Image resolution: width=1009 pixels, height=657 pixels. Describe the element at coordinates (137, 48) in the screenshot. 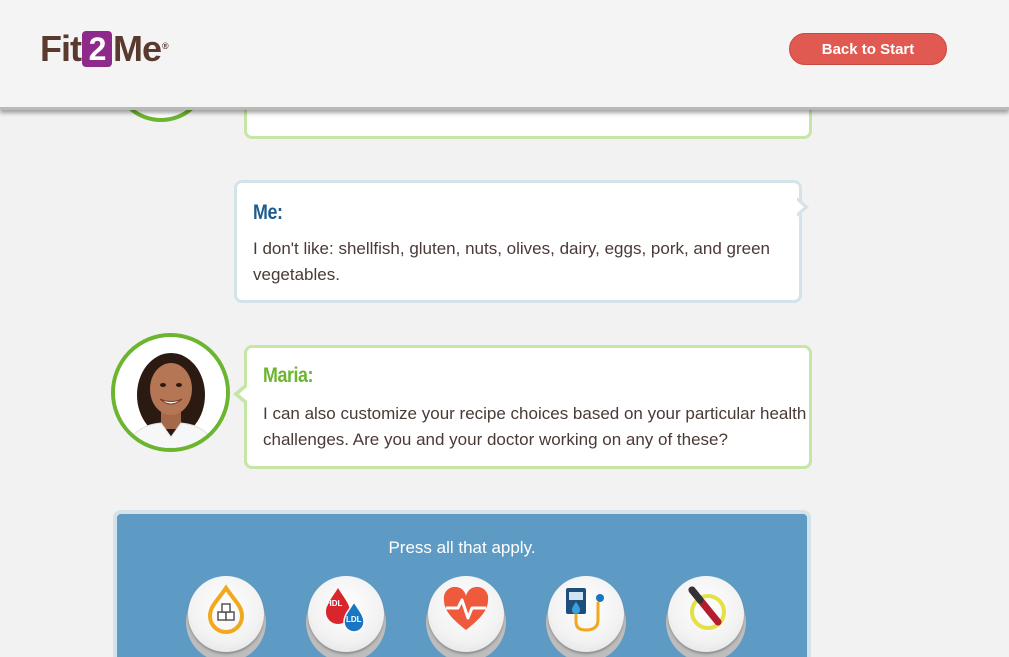

I see `logo-text-me: Me` at that location.